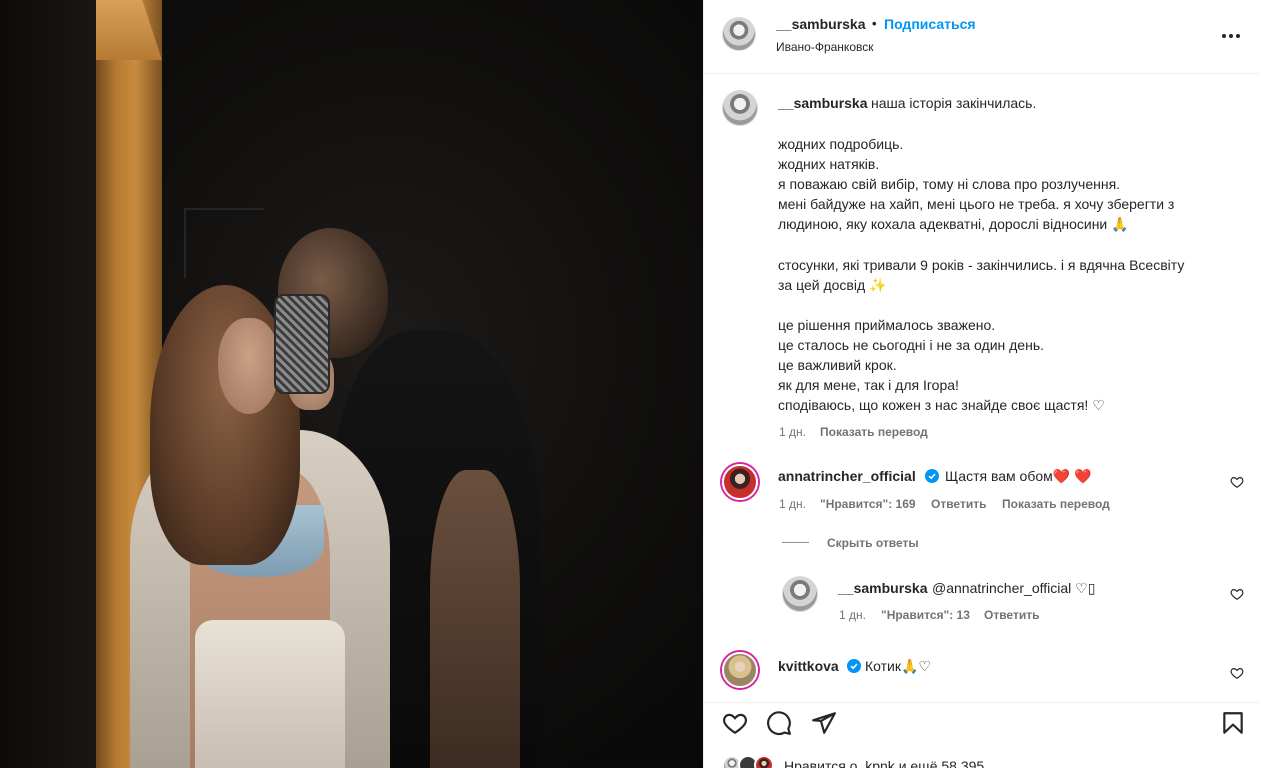 Image resolution: width=1264 pixels, height=768 pixels. What do you see at coordinates (883, 588) in the screenshot?
I see `reply-username: __samburska` at bounding box center [883, 588].